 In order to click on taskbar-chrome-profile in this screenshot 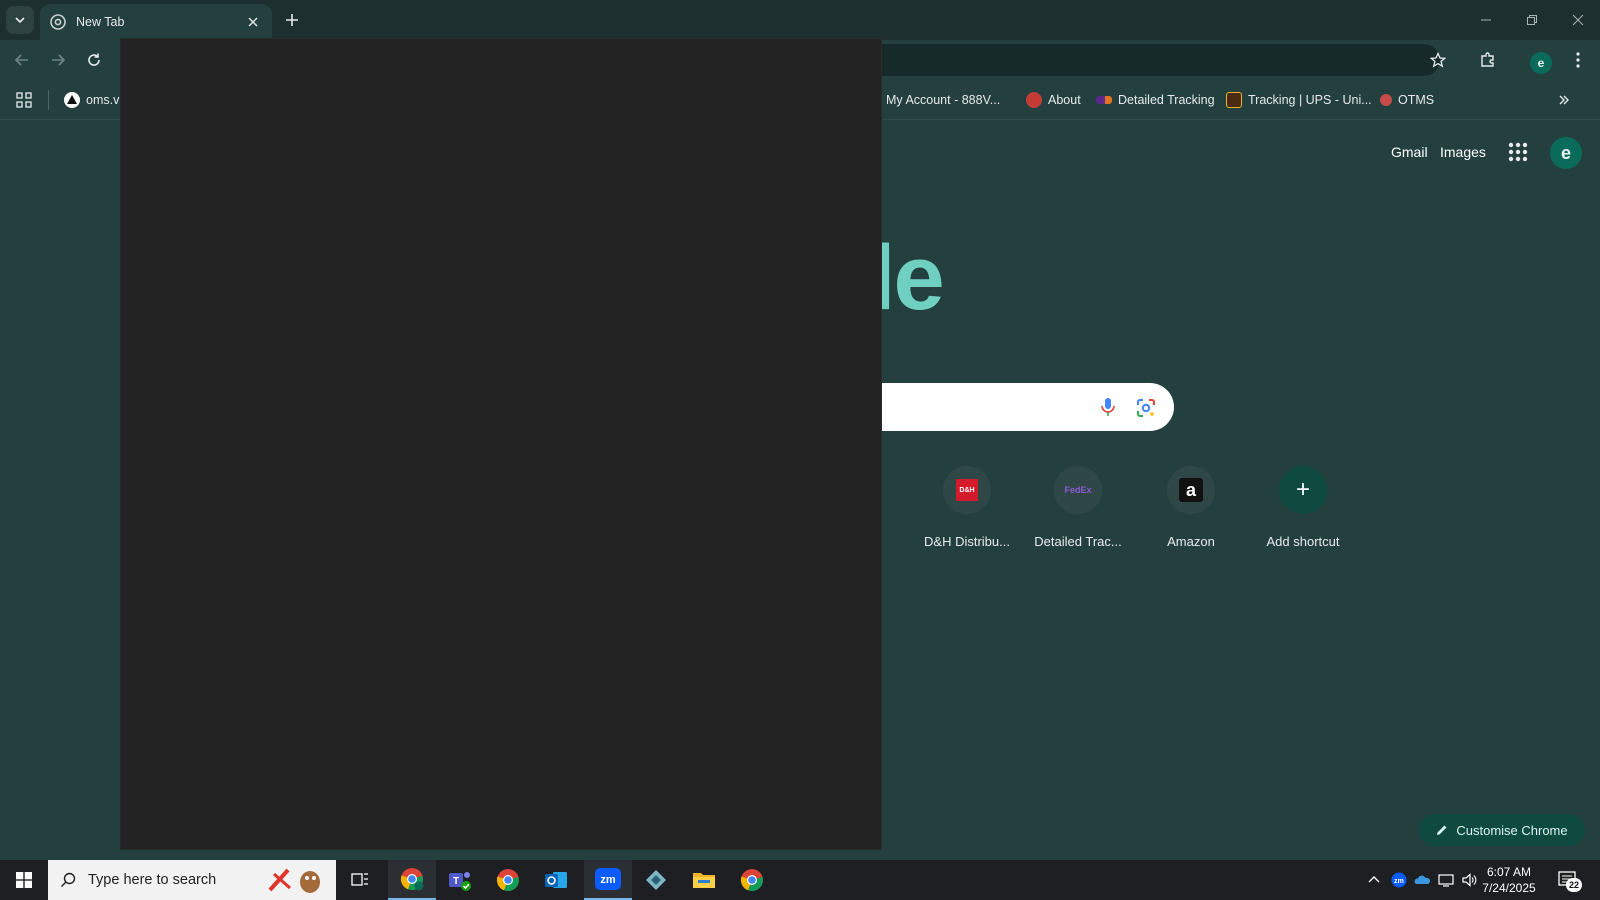, I will do `click(412, 880)`.